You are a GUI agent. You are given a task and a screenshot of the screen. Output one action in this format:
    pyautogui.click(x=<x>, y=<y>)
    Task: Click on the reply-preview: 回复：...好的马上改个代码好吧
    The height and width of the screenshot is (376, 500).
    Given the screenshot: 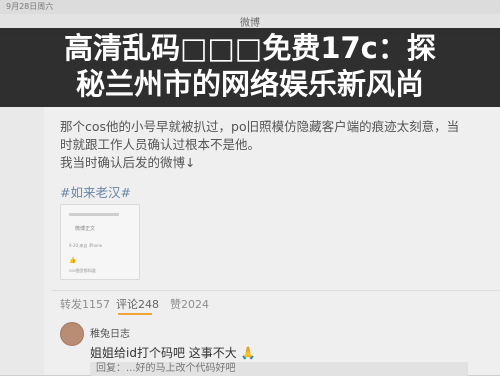 What is the action you would take?
    pyautogui.click(x=279, y=369)
    